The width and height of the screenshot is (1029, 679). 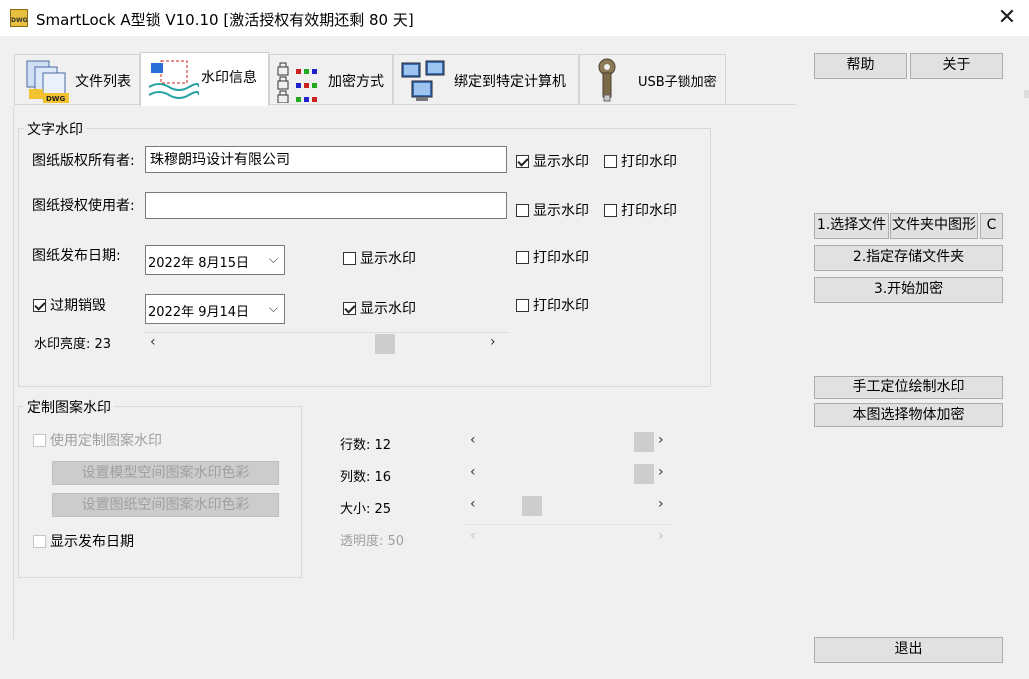 I want to click on use-pattern-label: 使用定制图案水印, so click(x=106, y=441).